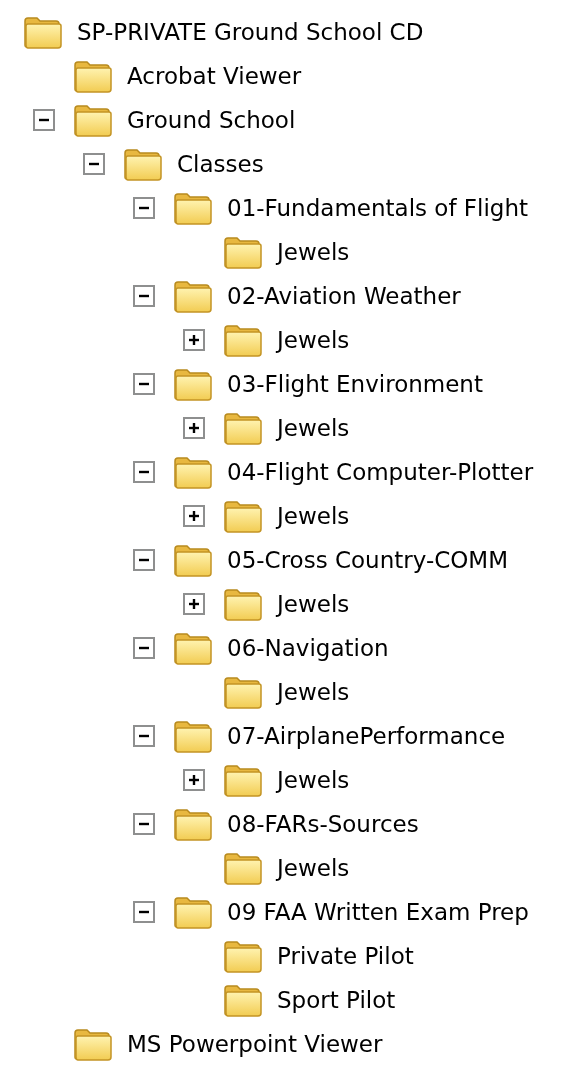 The image size is (576, 1068). Describe the element at coordinates (323, 824) in the screenshot. I see `folder-label: 08-FARs-Sources` at that location.